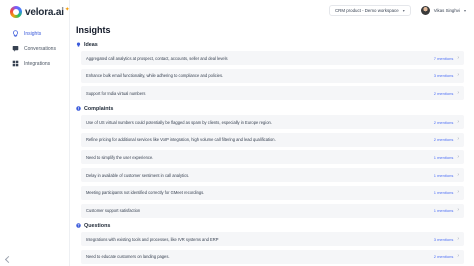 Image resolution: width=474 pixels, height=266 pixels. Describe the element at coordinates (78, 108) in the screenshot. I see `complaint-icon` at that location.